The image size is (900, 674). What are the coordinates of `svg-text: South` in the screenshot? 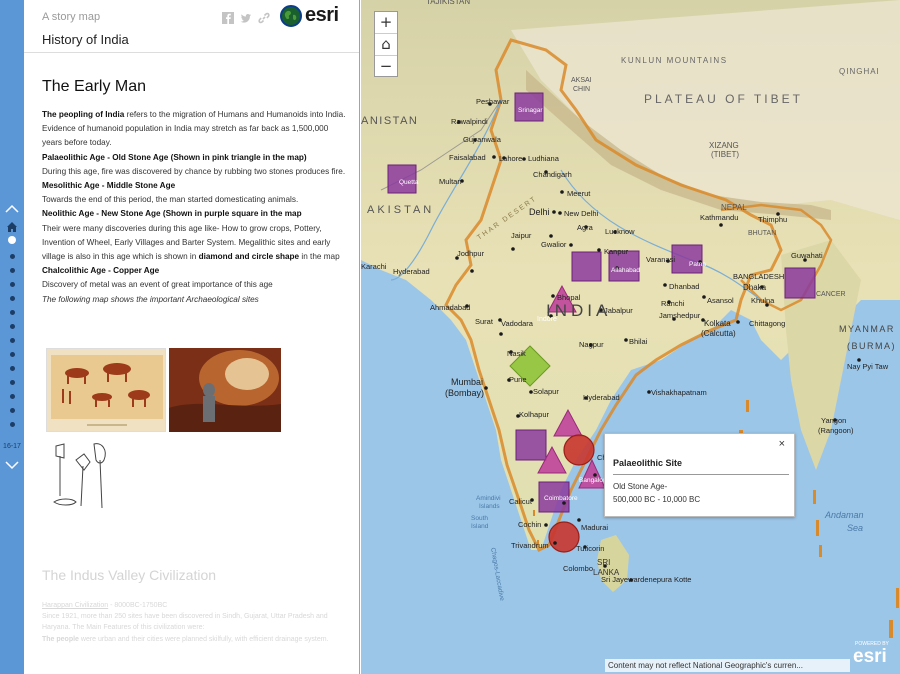 It's located at (479, 518).